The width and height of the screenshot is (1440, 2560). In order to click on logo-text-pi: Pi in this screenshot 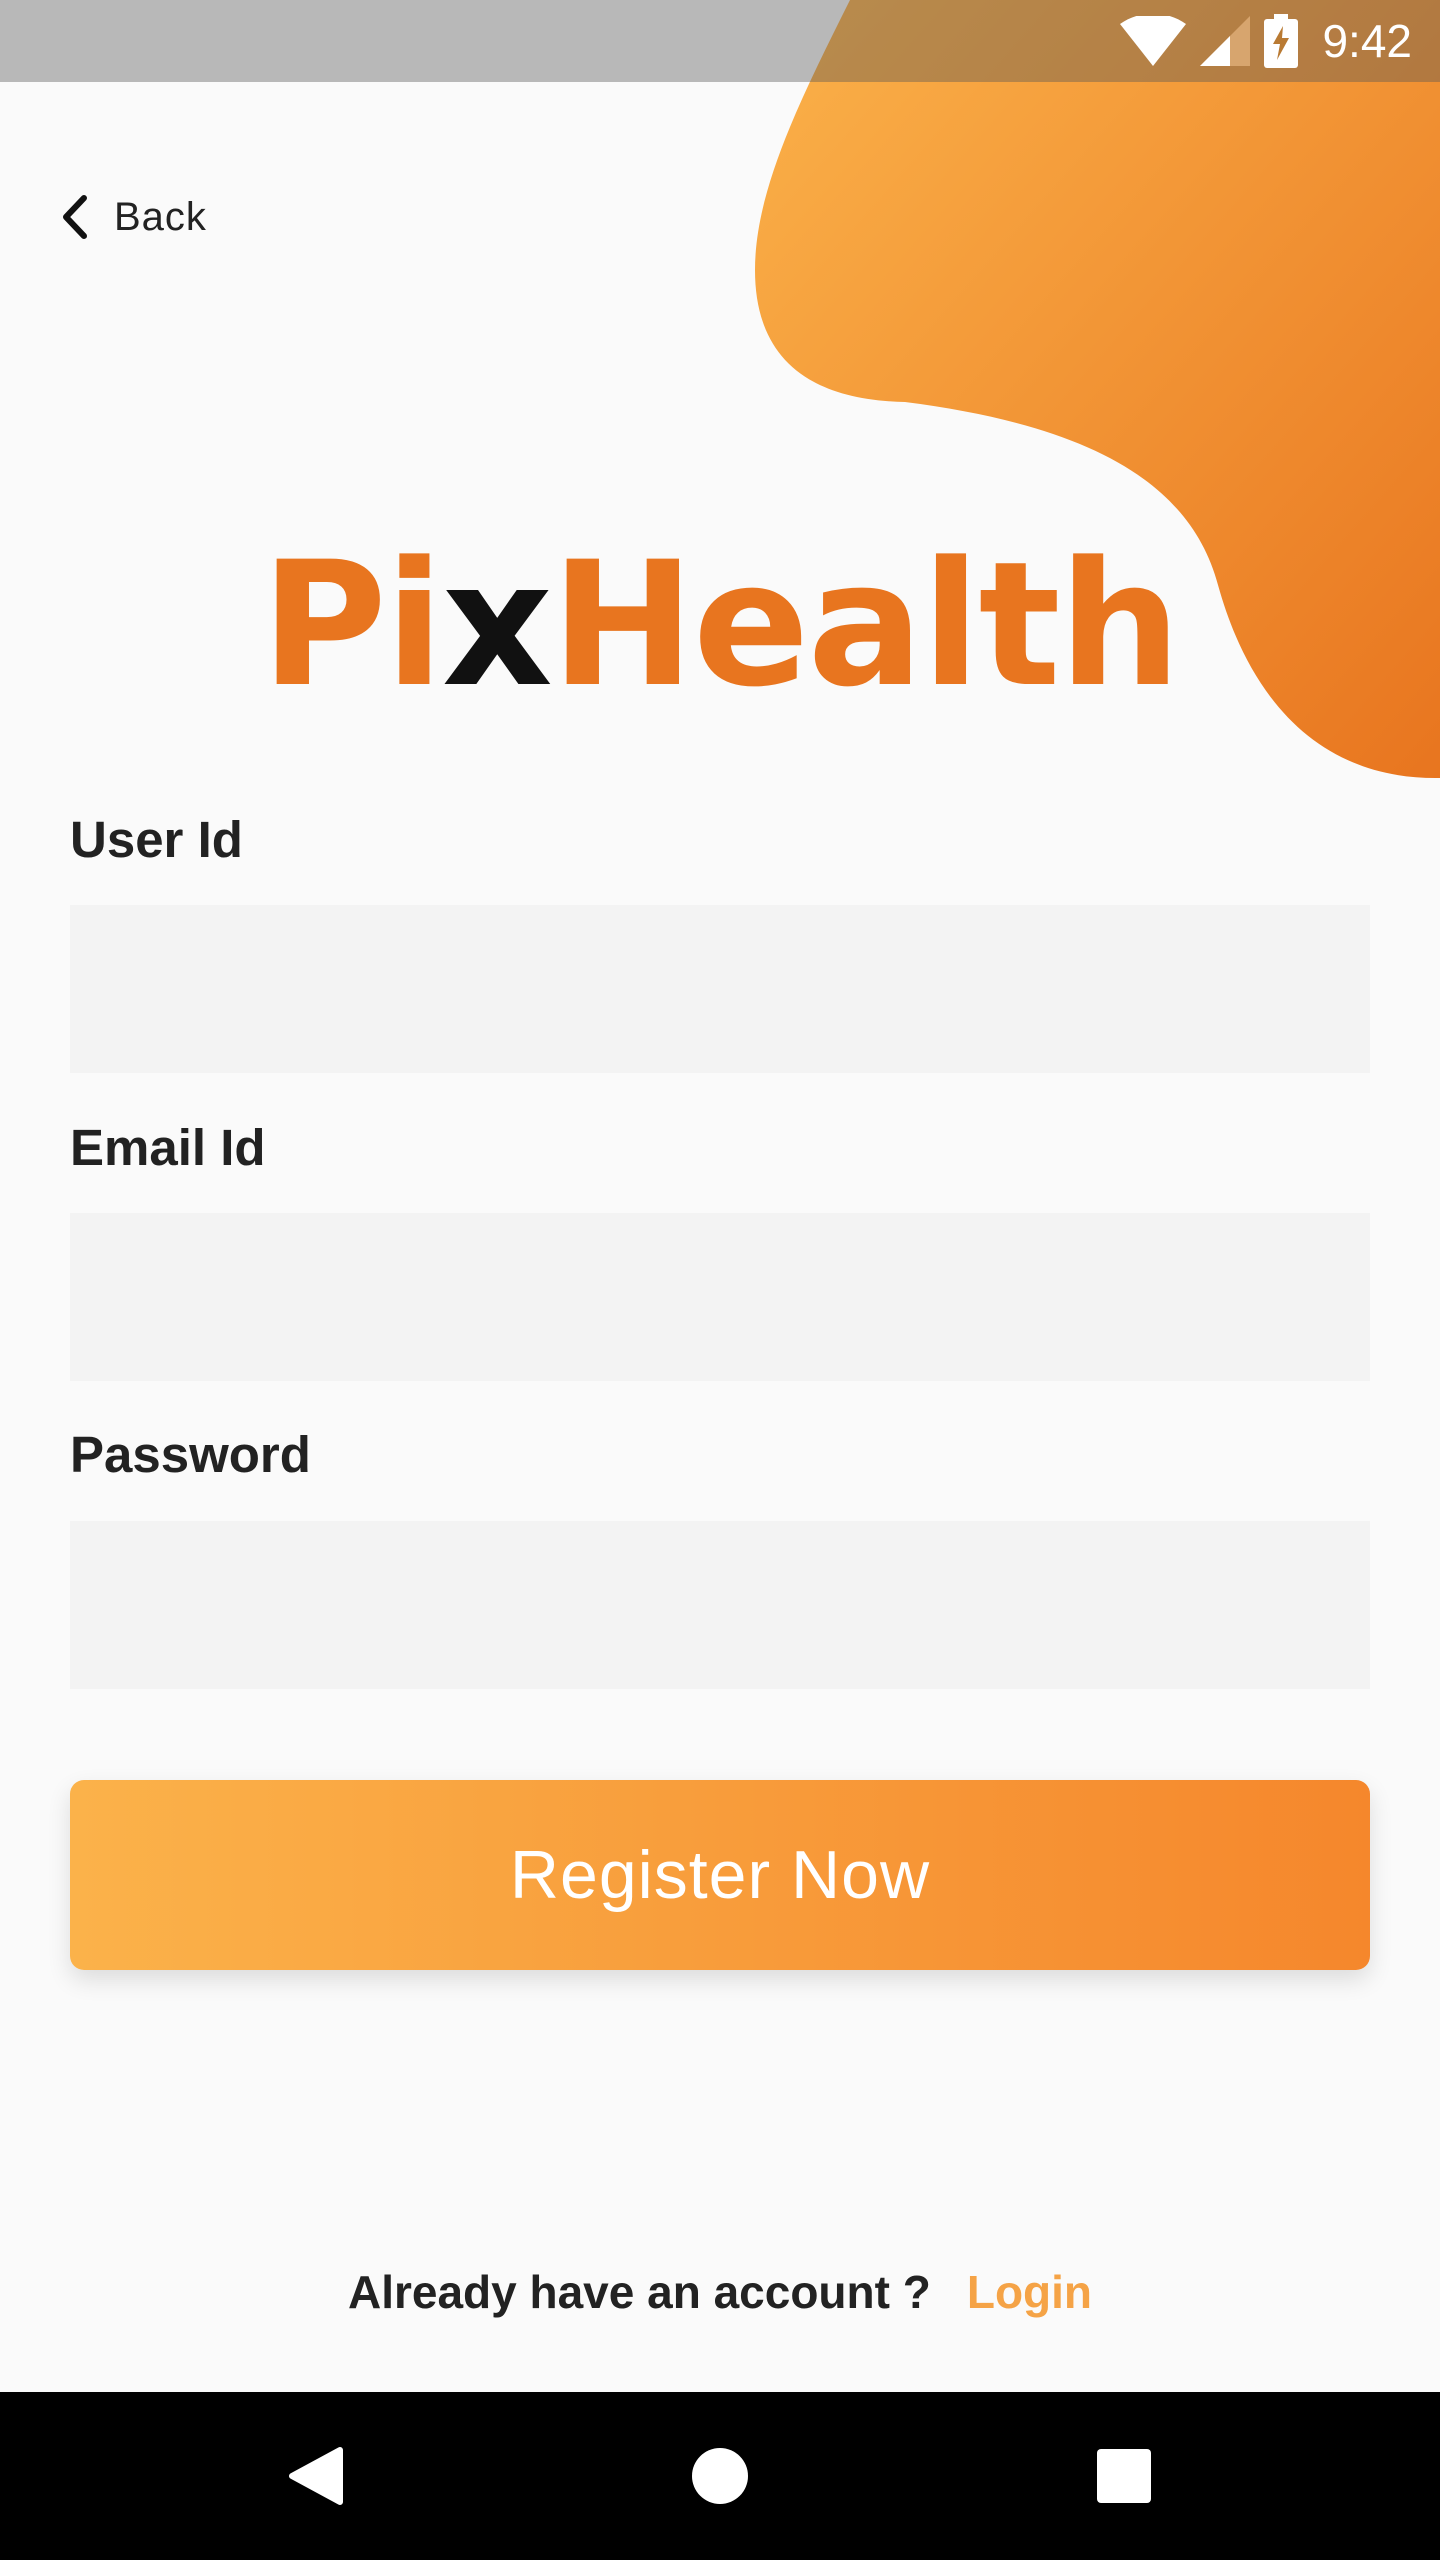, I will do `click(352, 624)`.